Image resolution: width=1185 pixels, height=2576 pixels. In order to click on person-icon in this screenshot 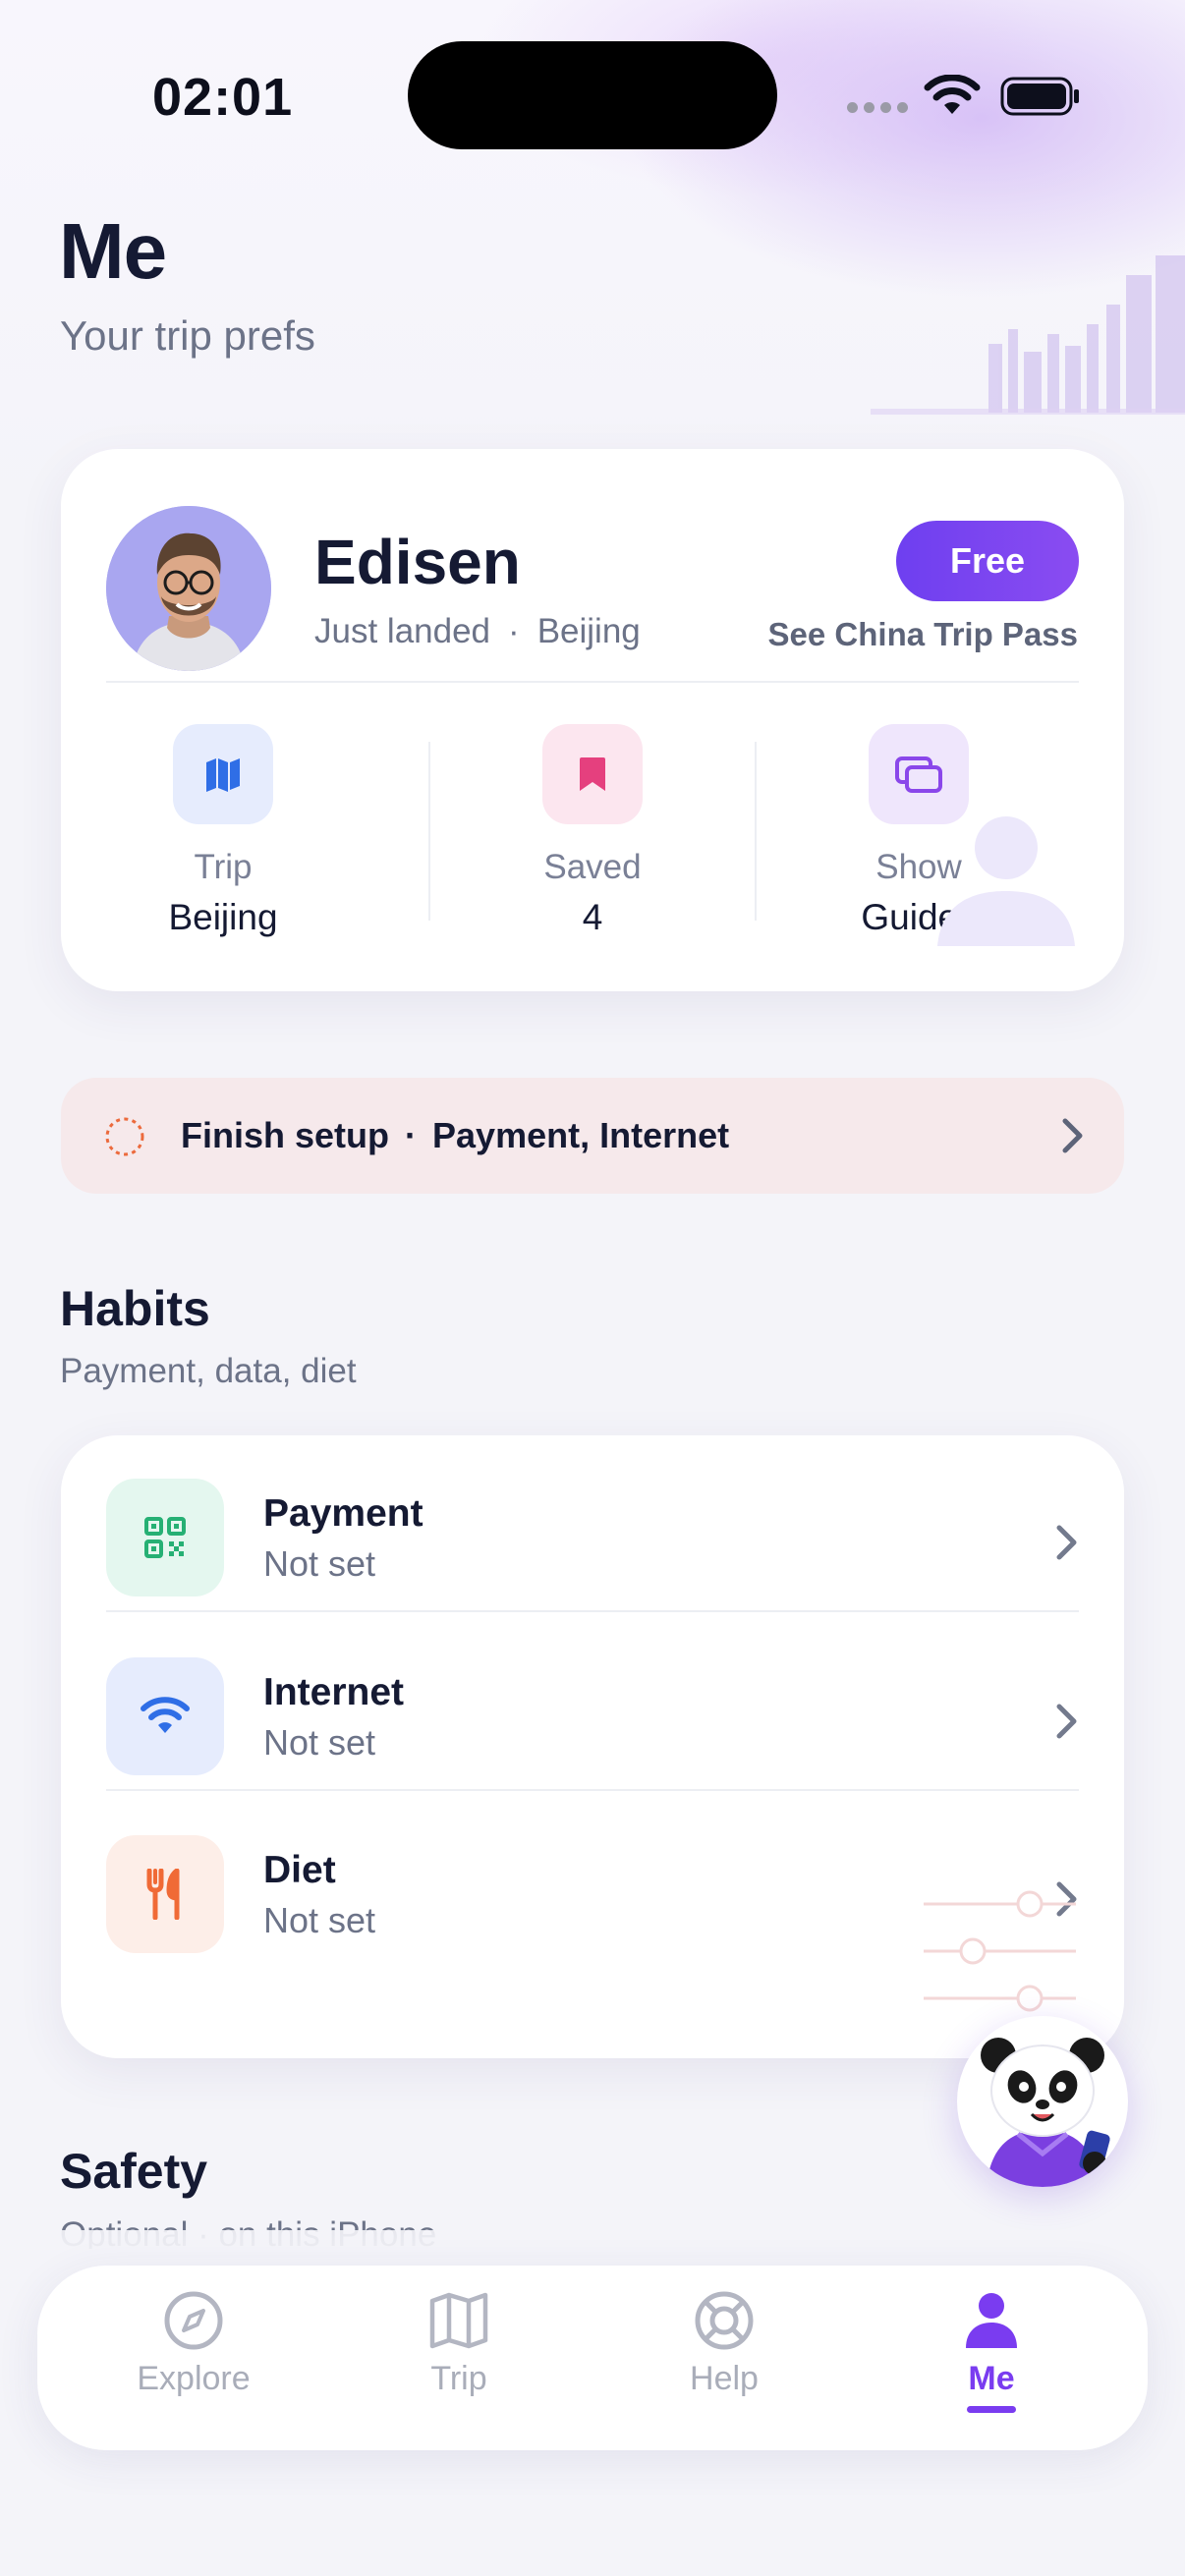, I will do `click(992, 2320)`.